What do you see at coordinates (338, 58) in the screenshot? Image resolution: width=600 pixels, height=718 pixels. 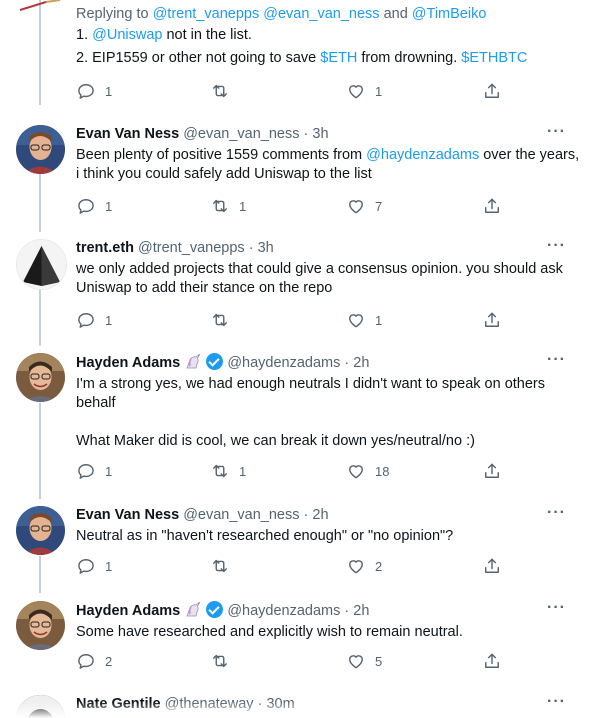 I see `cashtag-link: $ETH` at bounding box center [338, 58].